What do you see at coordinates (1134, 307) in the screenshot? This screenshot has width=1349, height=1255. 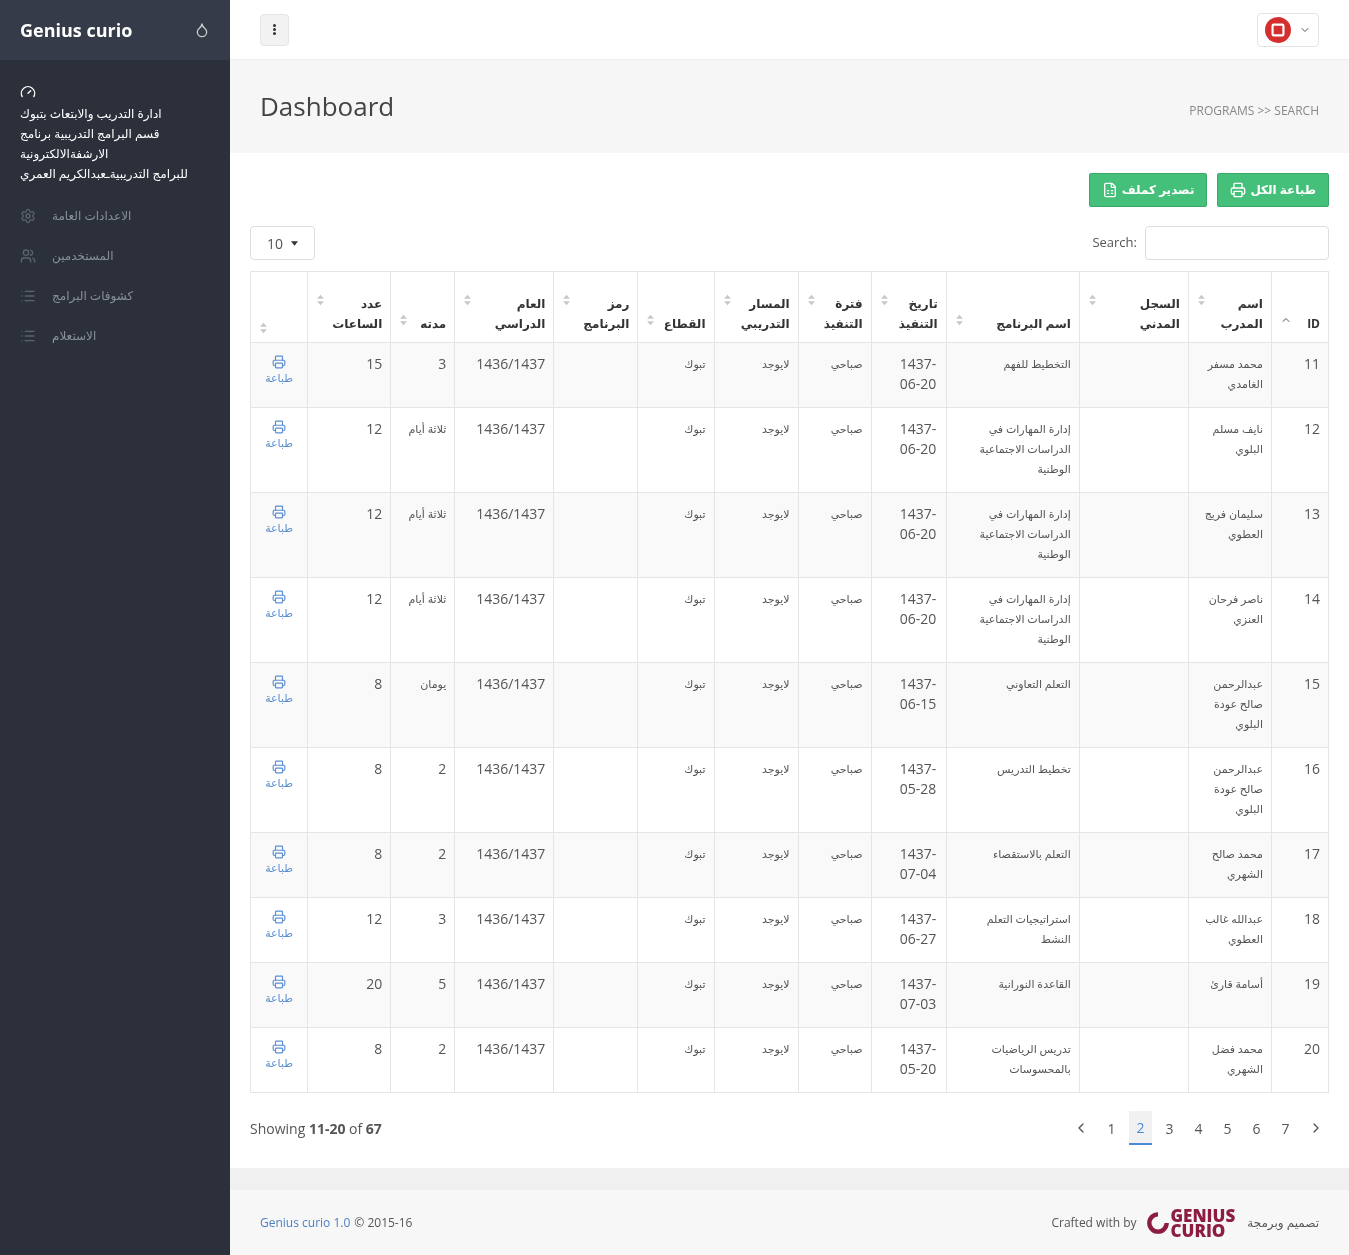 I see `column-header: السجل المدني` at bounding box center [1134, 307].